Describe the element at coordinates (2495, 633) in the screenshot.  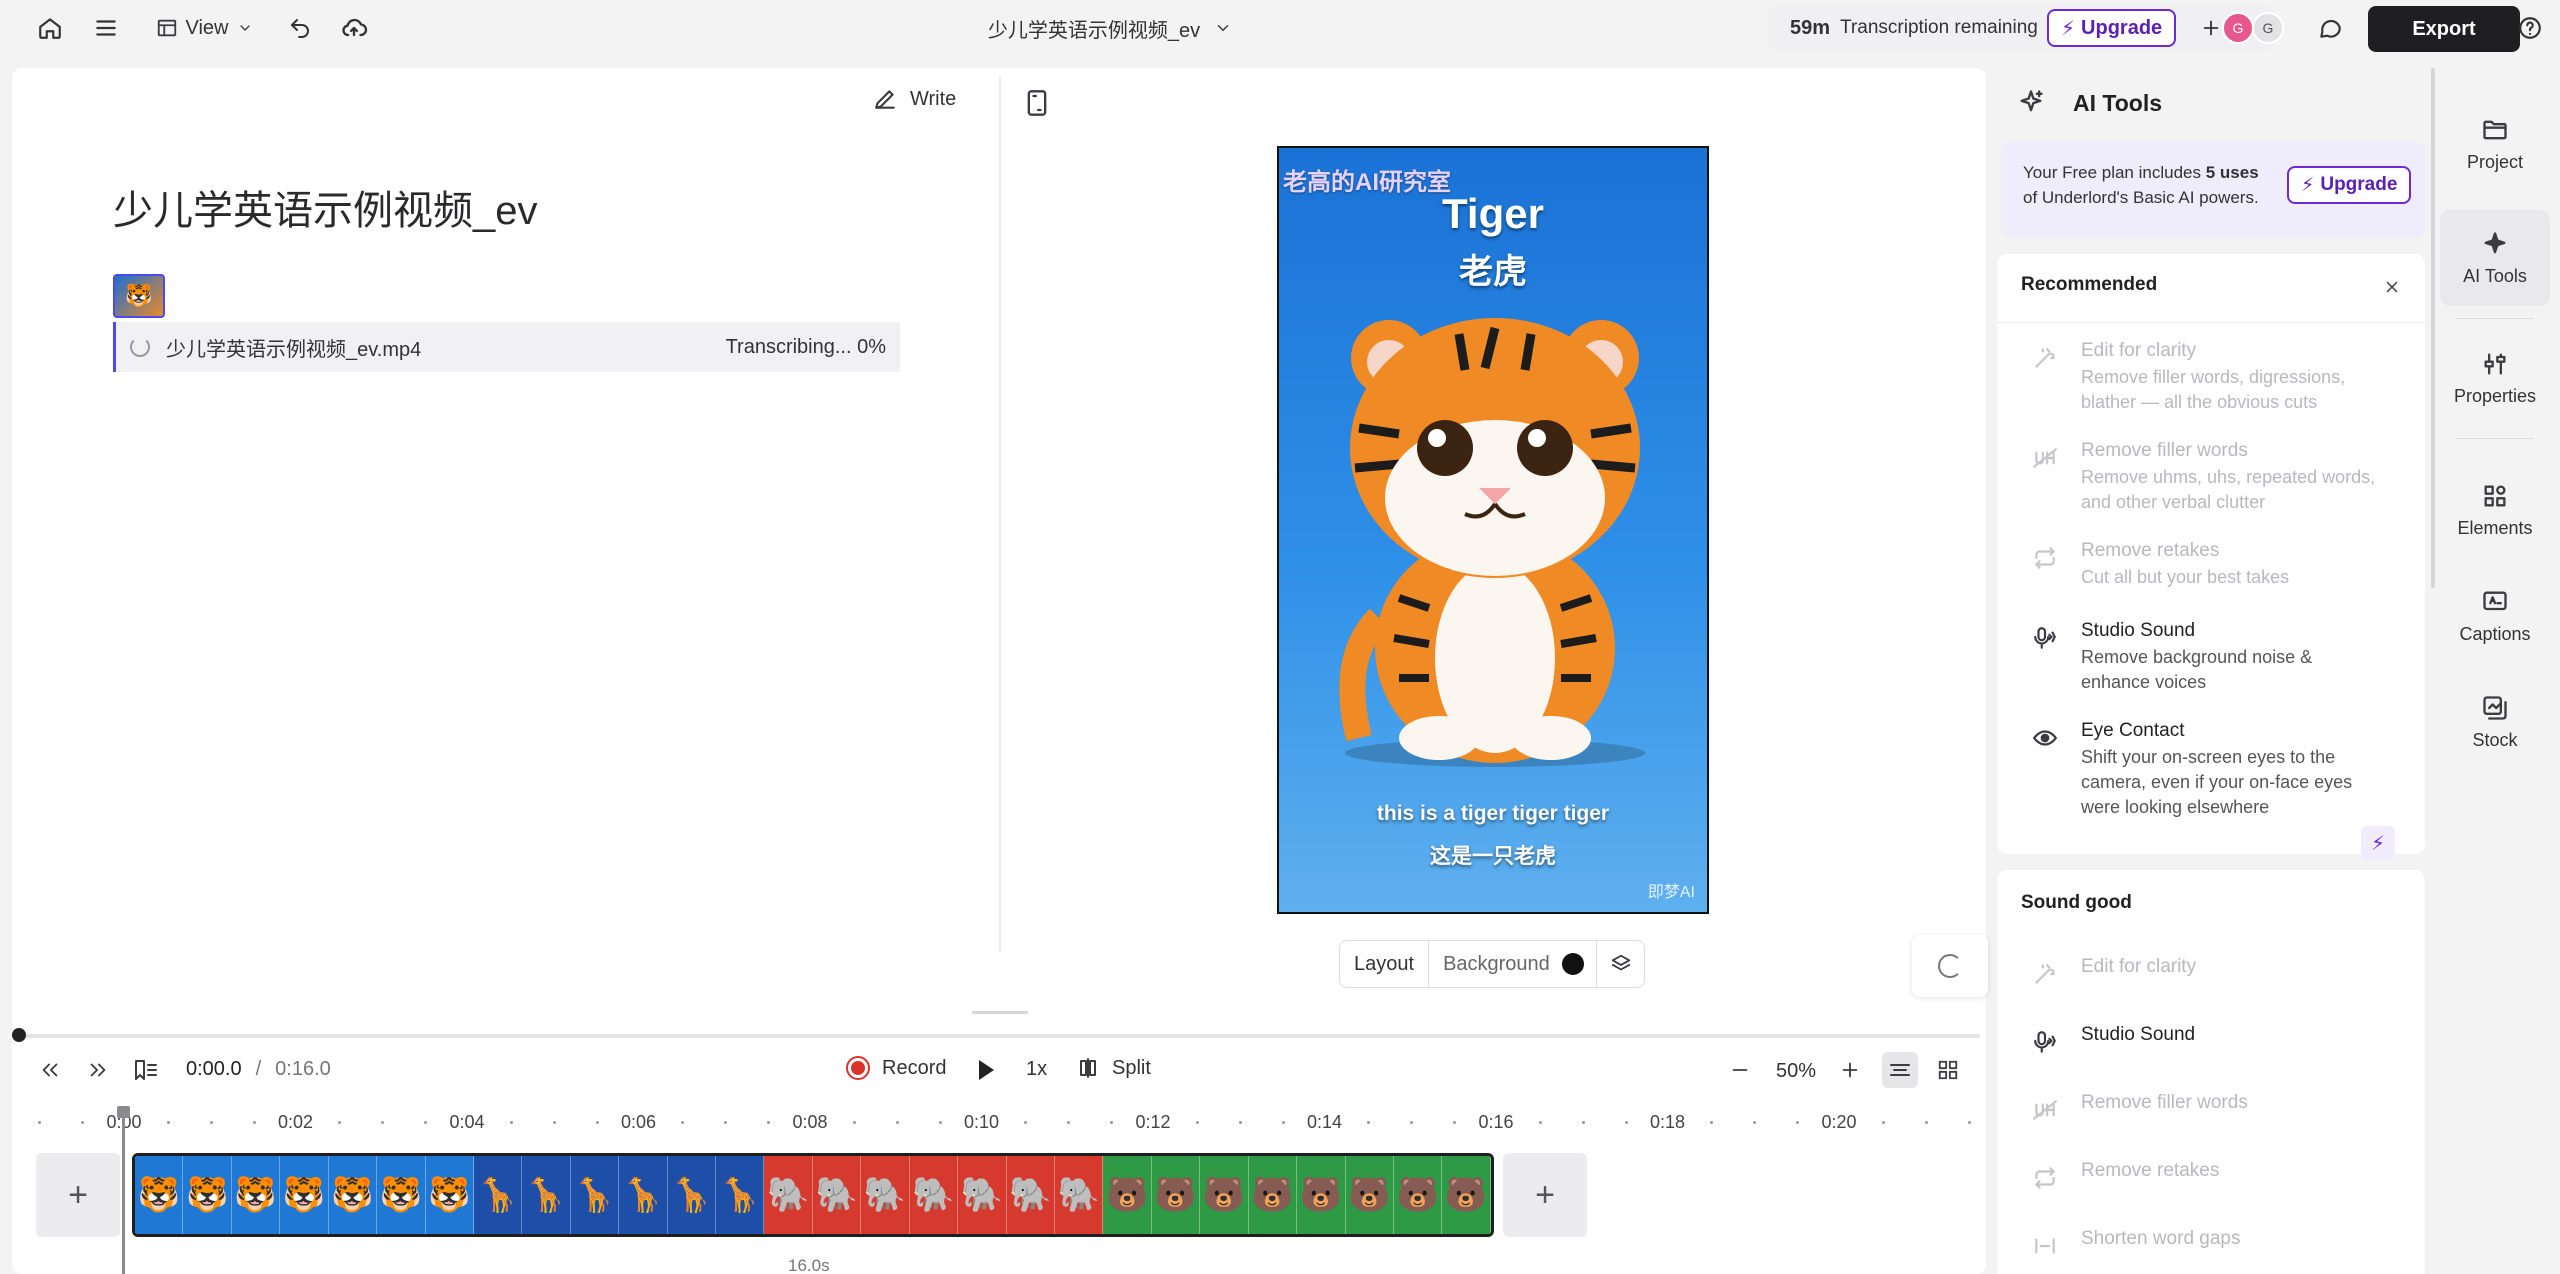
I see `rail-item-label: Captions` at that location.